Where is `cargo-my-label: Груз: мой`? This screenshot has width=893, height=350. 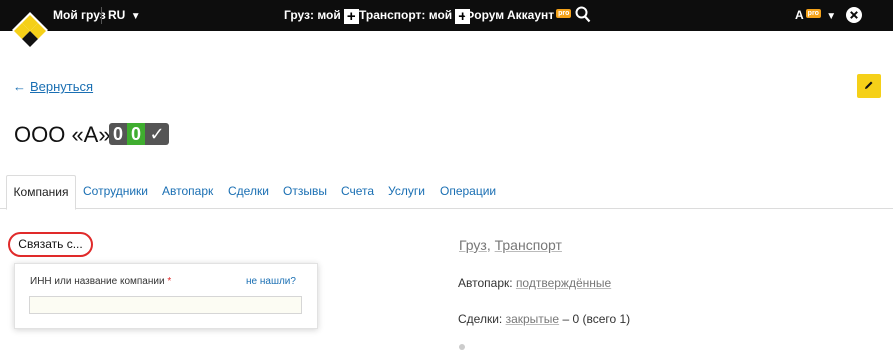 cargo-my-label: Груз: мой is located at coordinates (312, 15).